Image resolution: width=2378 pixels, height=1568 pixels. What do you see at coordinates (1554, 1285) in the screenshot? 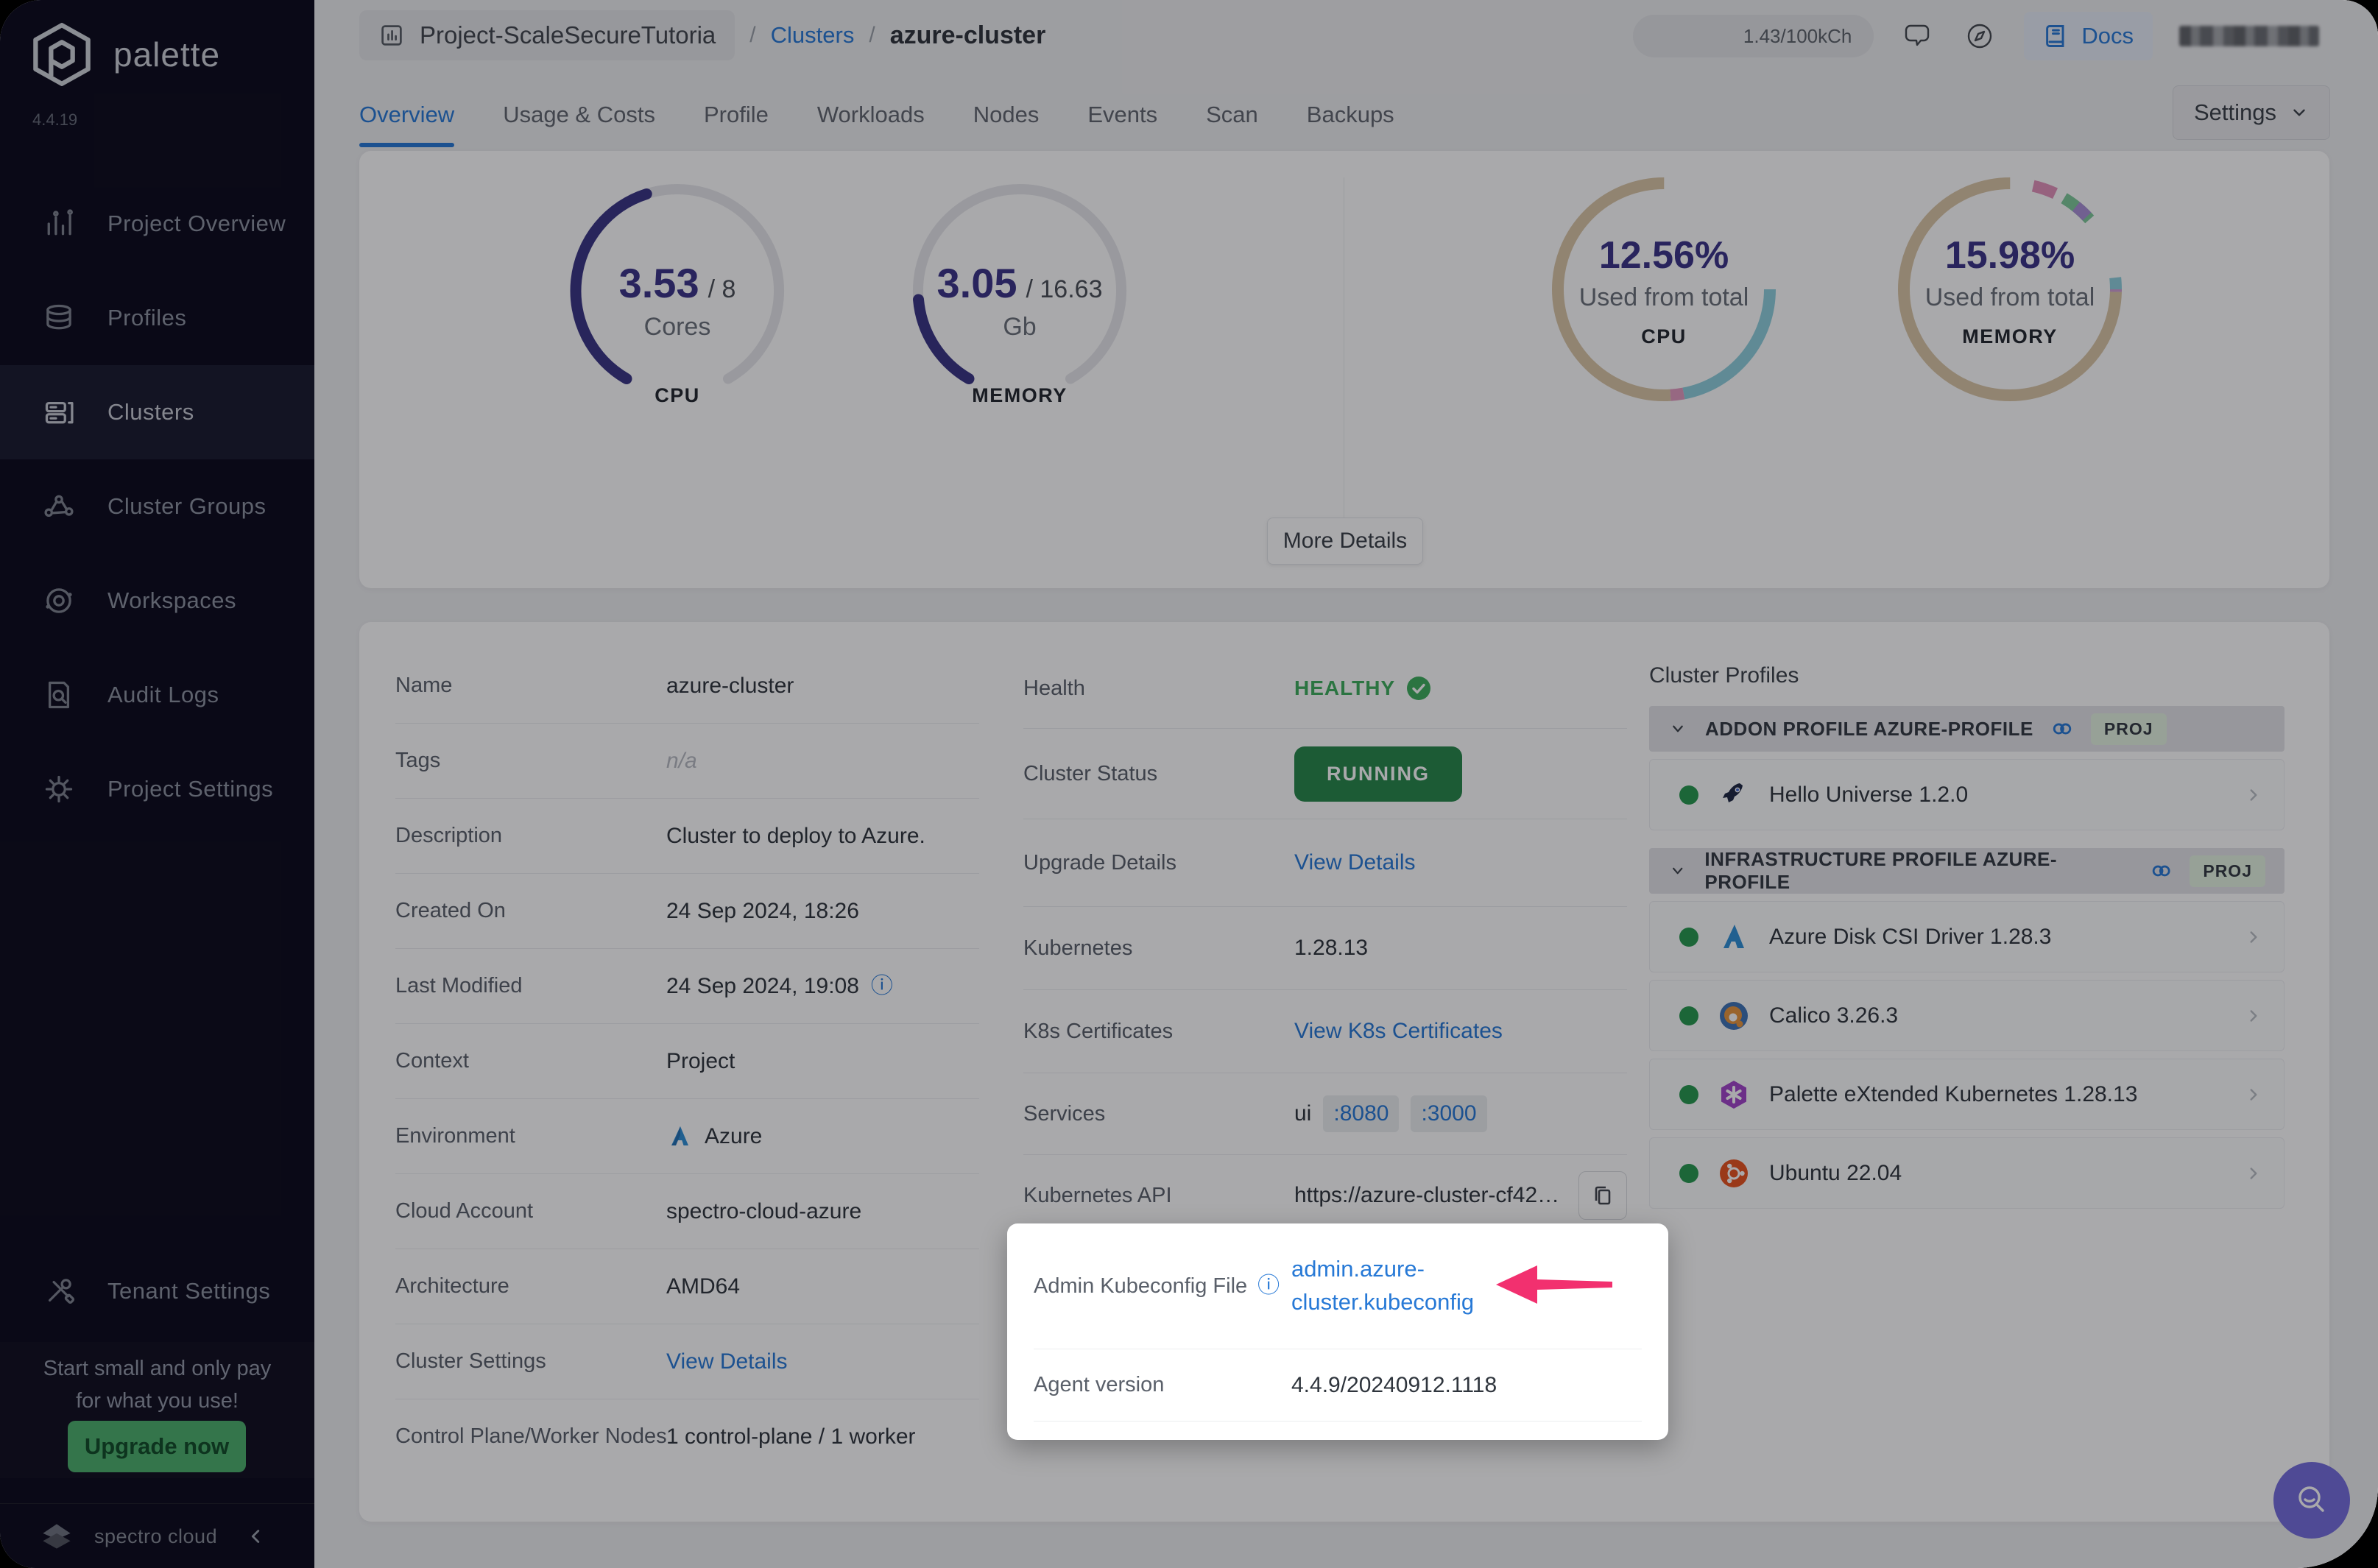
I see `tutorial-pointer-arrow` at bounding box center [1554, 1285].